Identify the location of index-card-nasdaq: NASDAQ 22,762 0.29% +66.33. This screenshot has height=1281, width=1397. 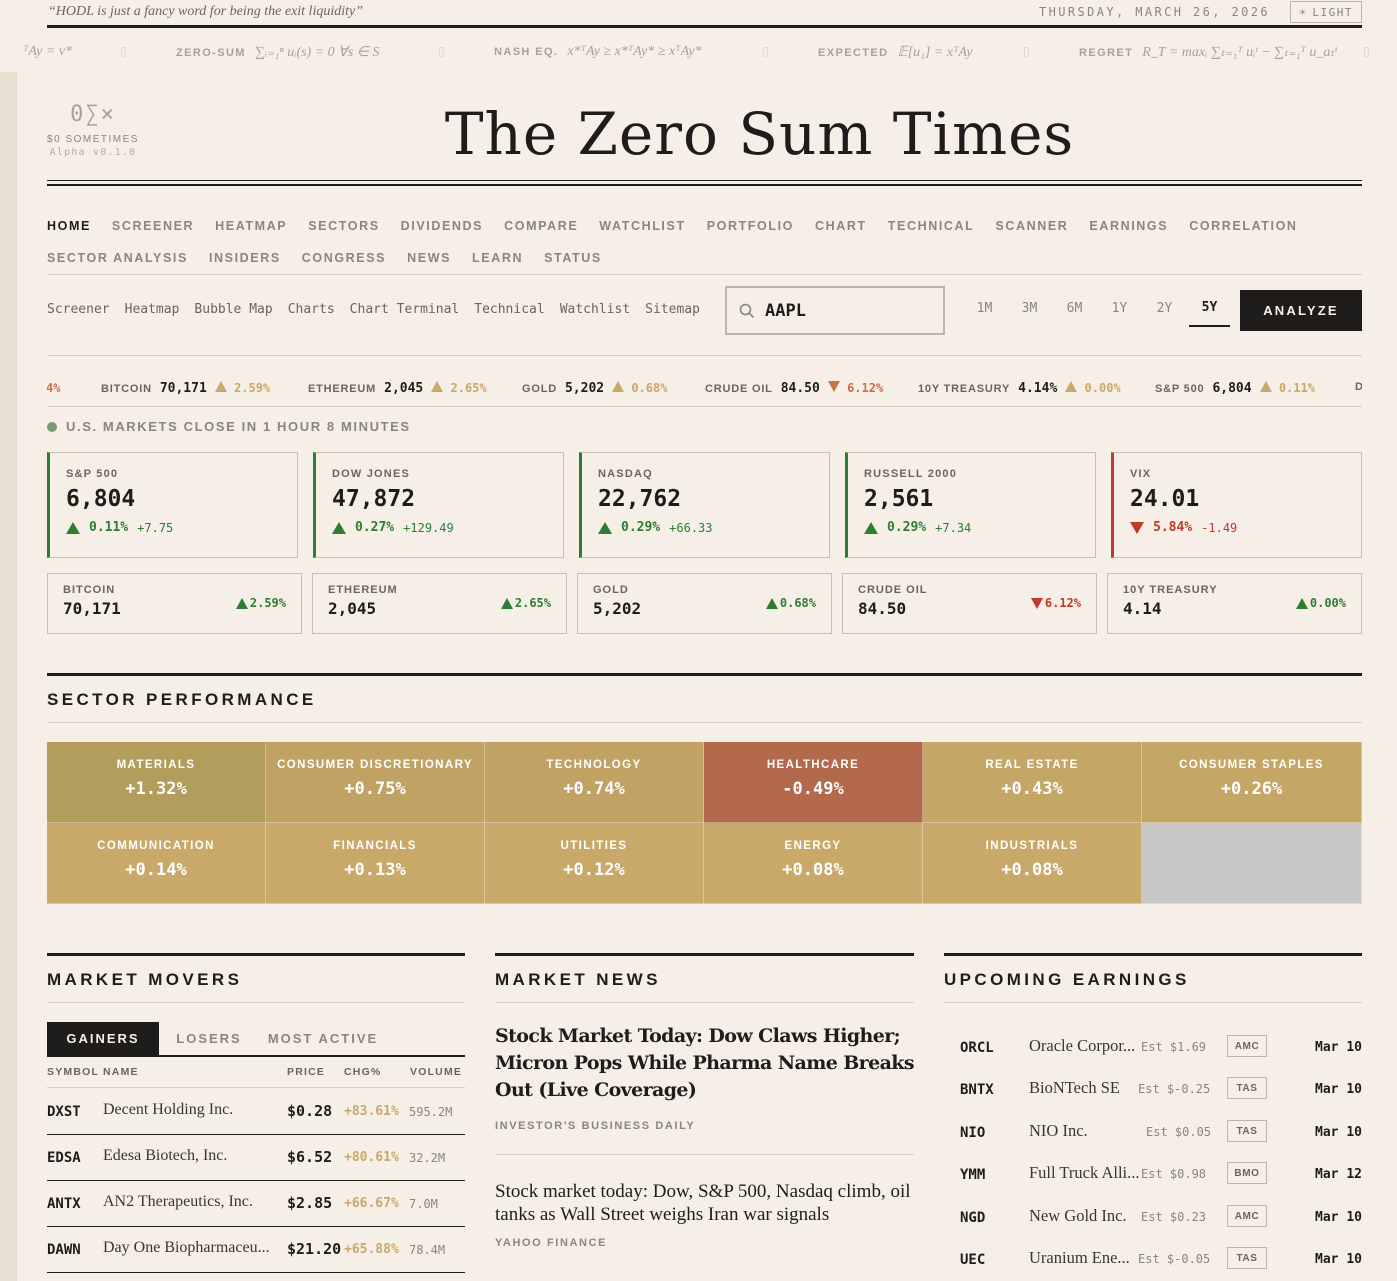
(704, 505).